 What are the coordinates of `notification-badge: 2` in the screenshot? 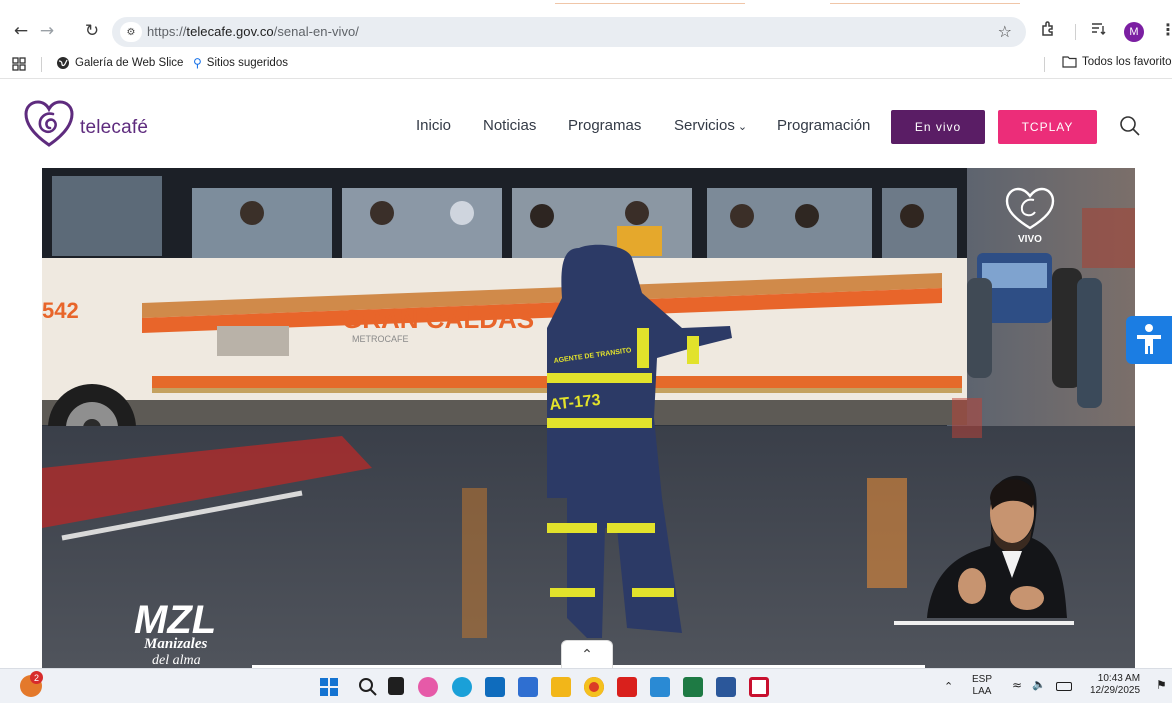 It's located at (36, 677).